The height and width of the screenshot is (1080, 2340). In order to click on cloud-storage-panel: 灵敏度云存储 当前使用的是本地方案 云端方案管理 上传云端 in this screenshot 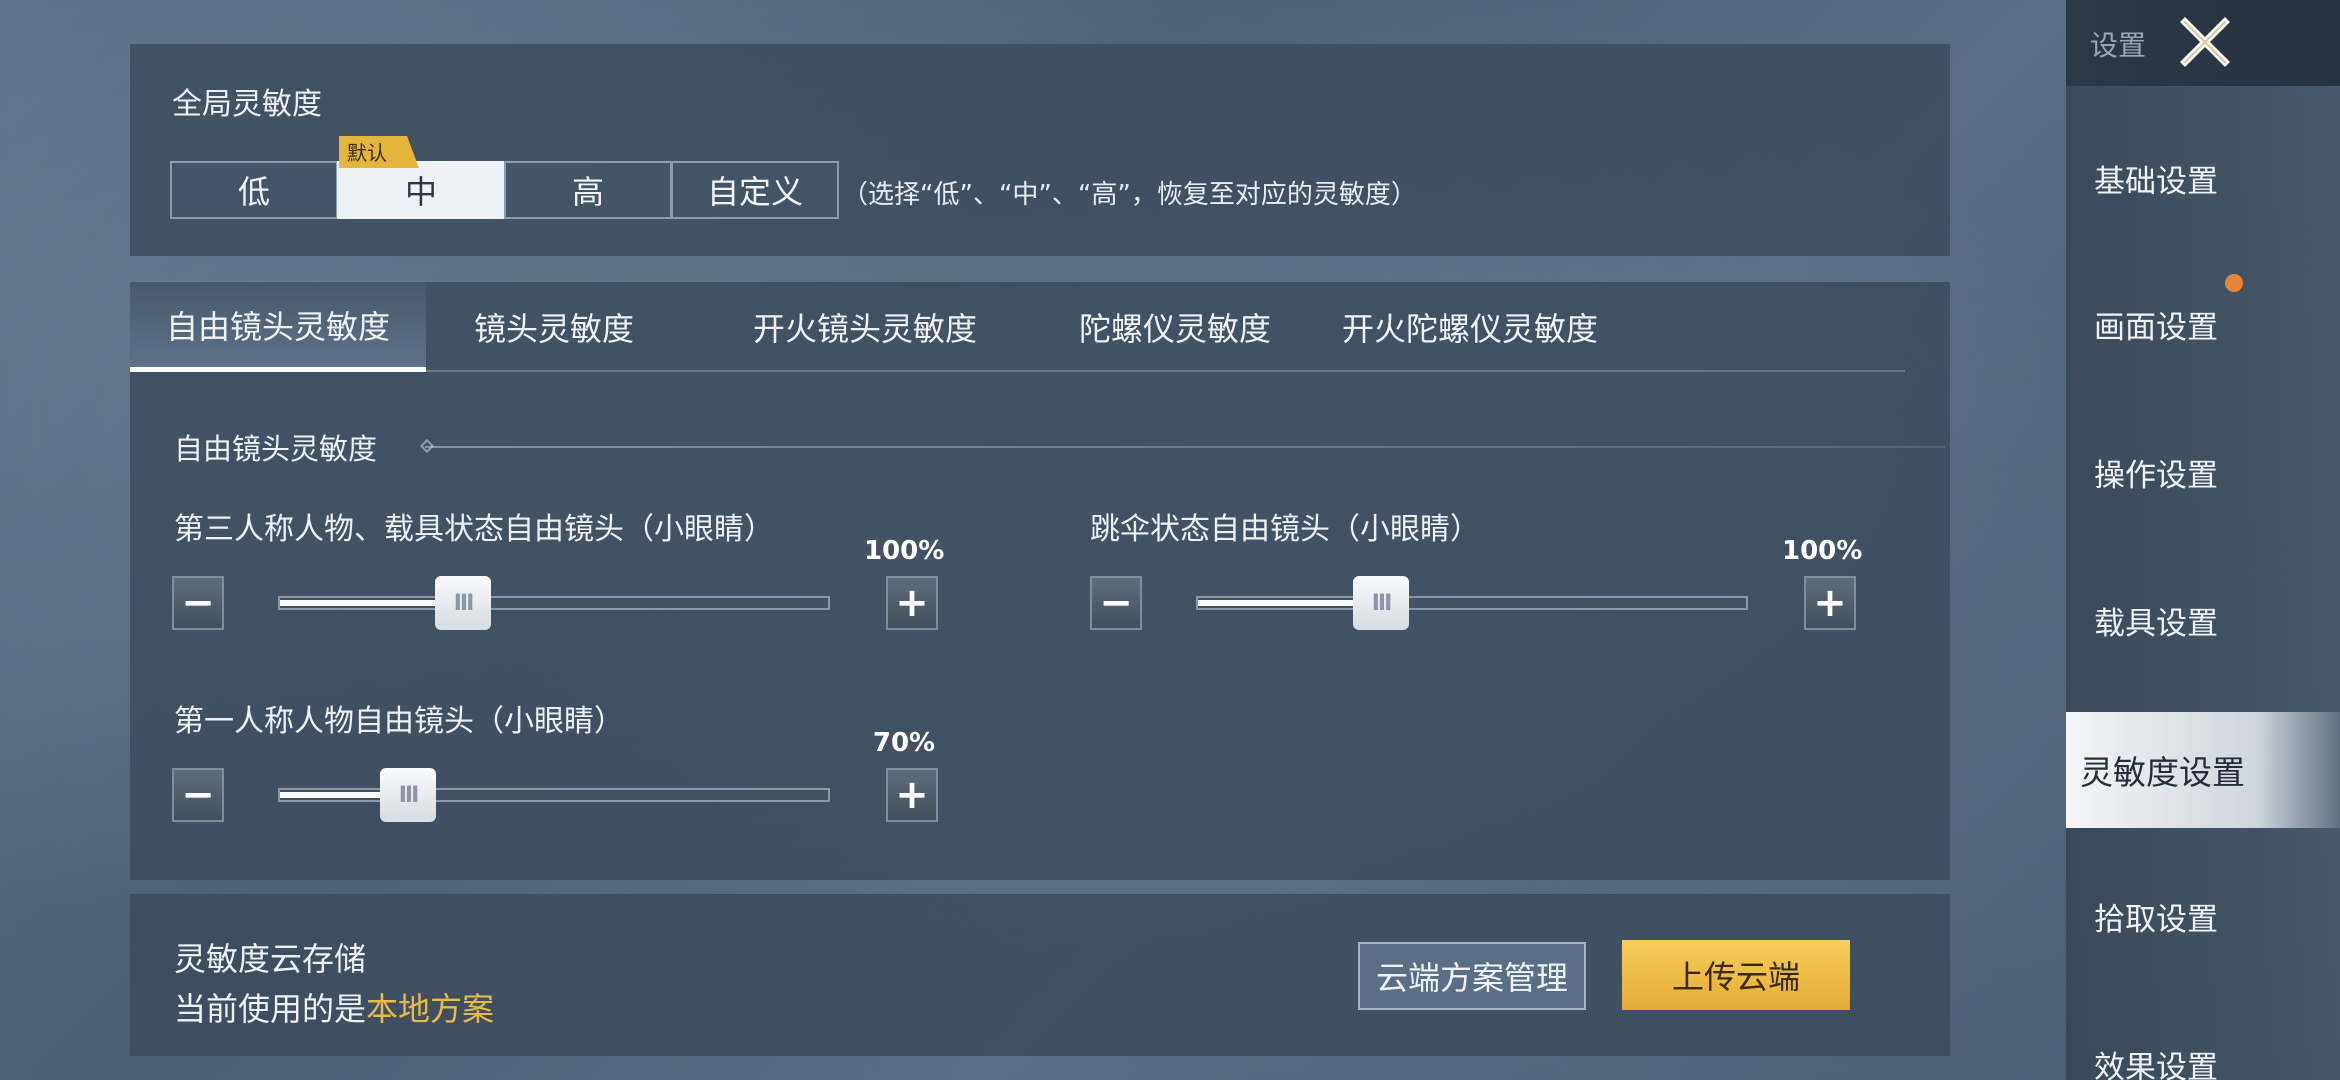, I will do `click(1040, 975)`.